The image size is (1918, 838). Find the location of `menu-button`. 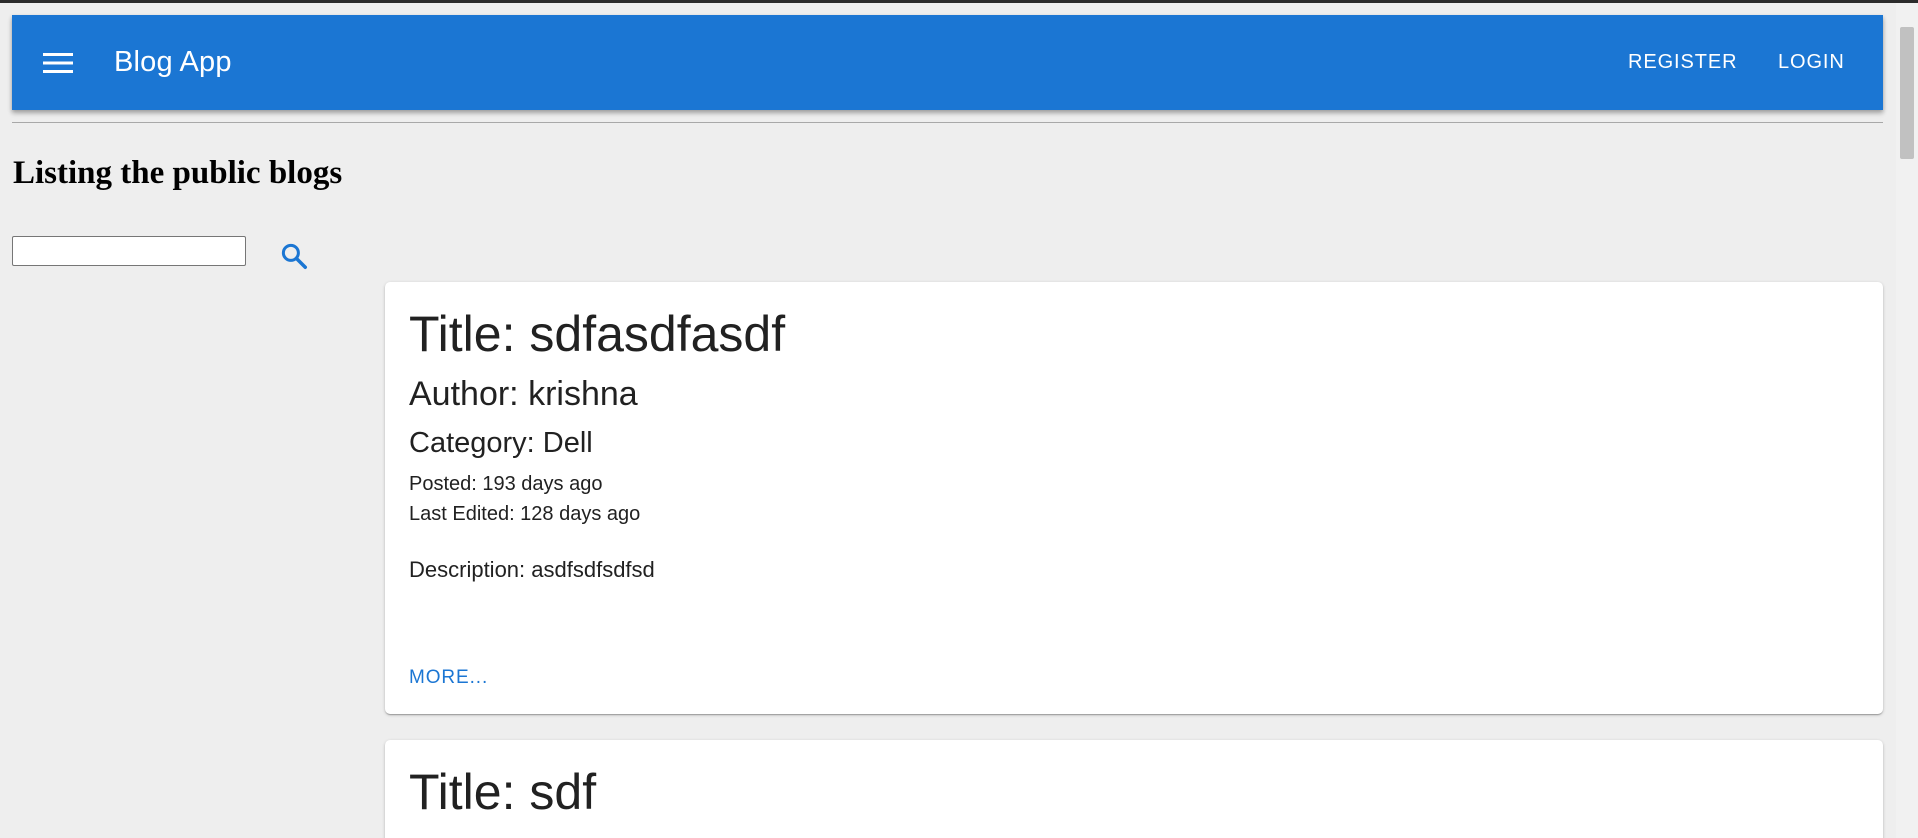

menu-button is located at coordinates (58, 63).